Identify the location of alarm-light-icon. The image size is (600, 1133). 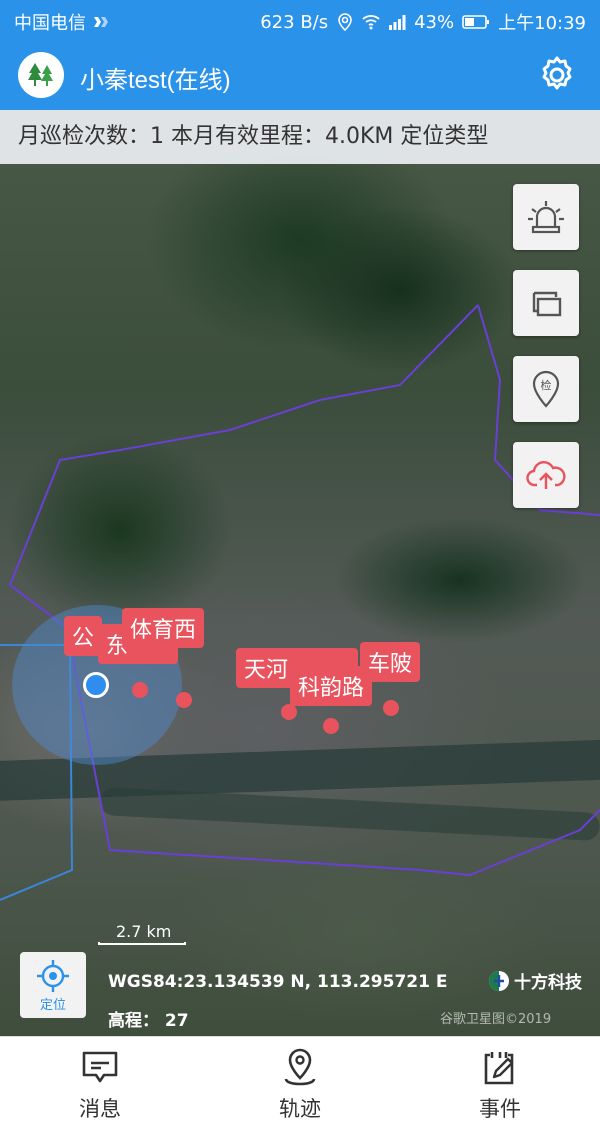
(546, 217).